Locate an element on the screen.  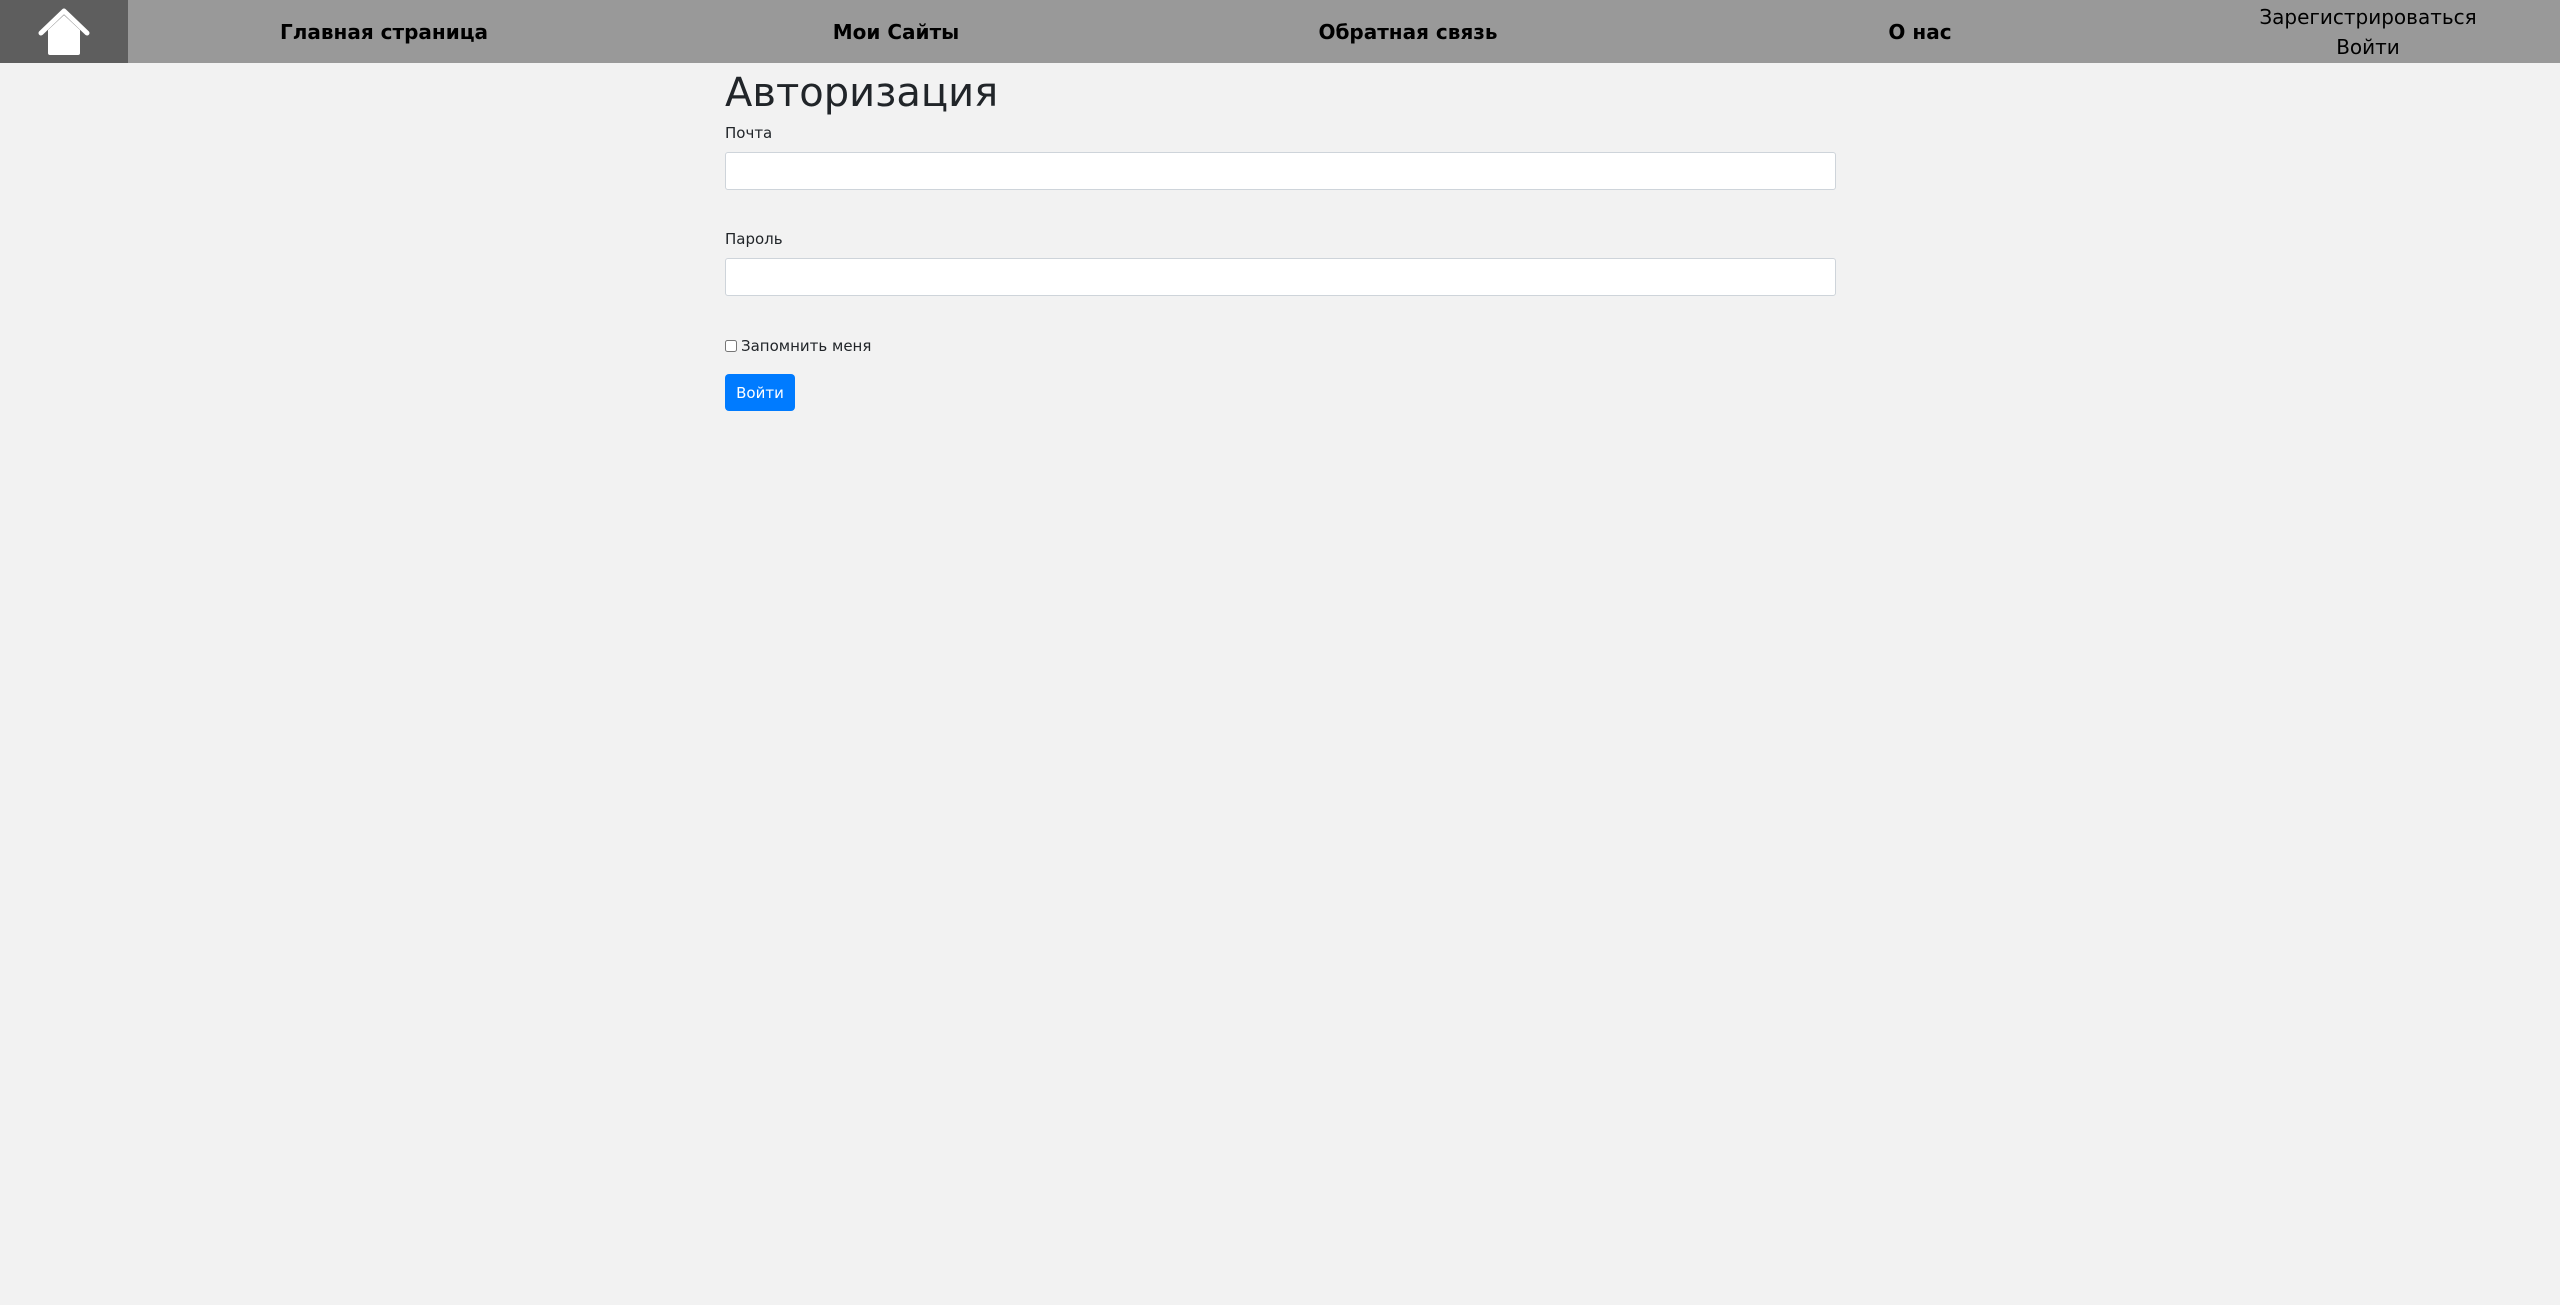
password-field is located at coordinates (1280, 277).